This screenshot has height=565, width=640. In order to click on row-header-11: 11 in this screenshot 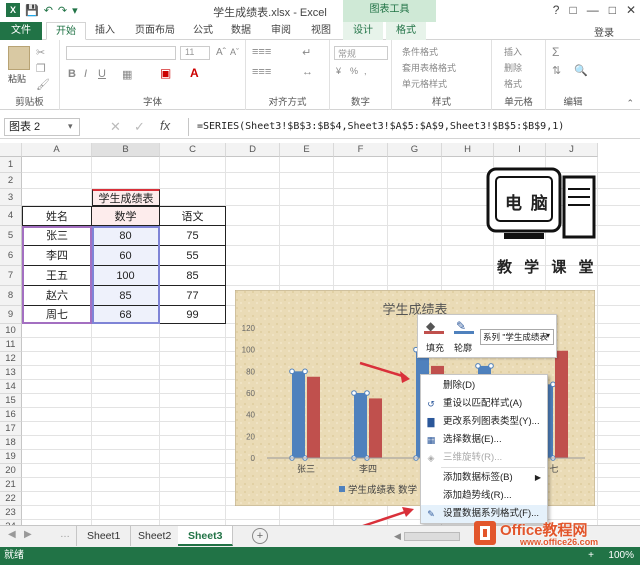, I will do `click(11, 345)`.